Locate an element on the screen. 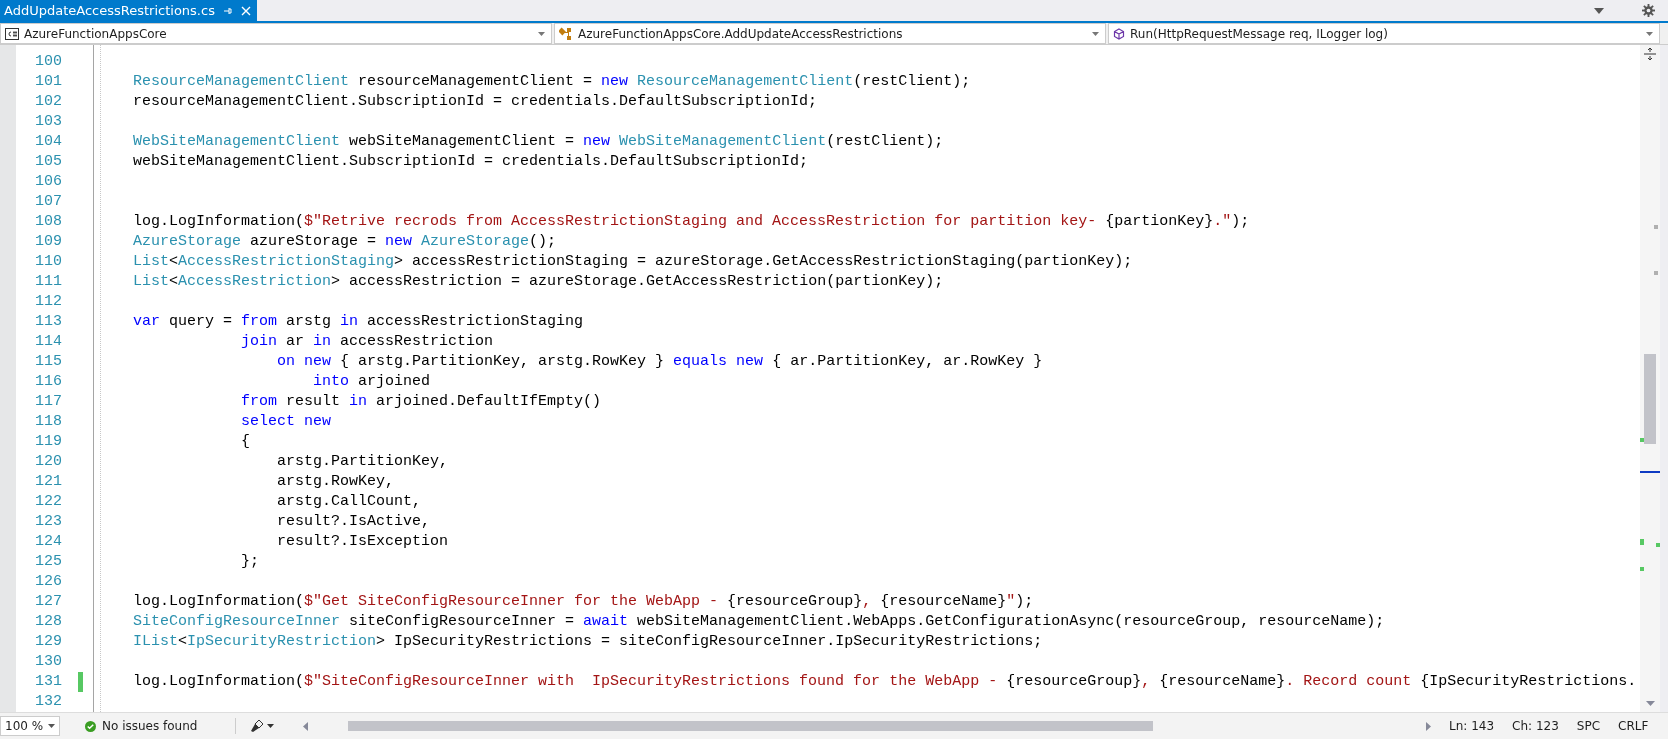 This screenshot has width=1668, height=739. line-number: 119 is located at coordinates (48, 442).